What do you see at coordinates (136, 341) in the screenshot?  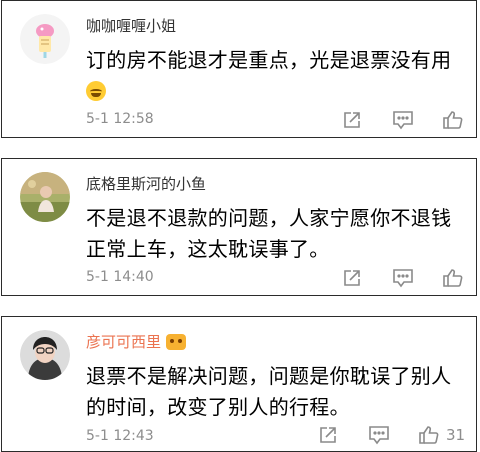 I see `commenter-name: 彦可可西里` at bounding box center [136, 341].